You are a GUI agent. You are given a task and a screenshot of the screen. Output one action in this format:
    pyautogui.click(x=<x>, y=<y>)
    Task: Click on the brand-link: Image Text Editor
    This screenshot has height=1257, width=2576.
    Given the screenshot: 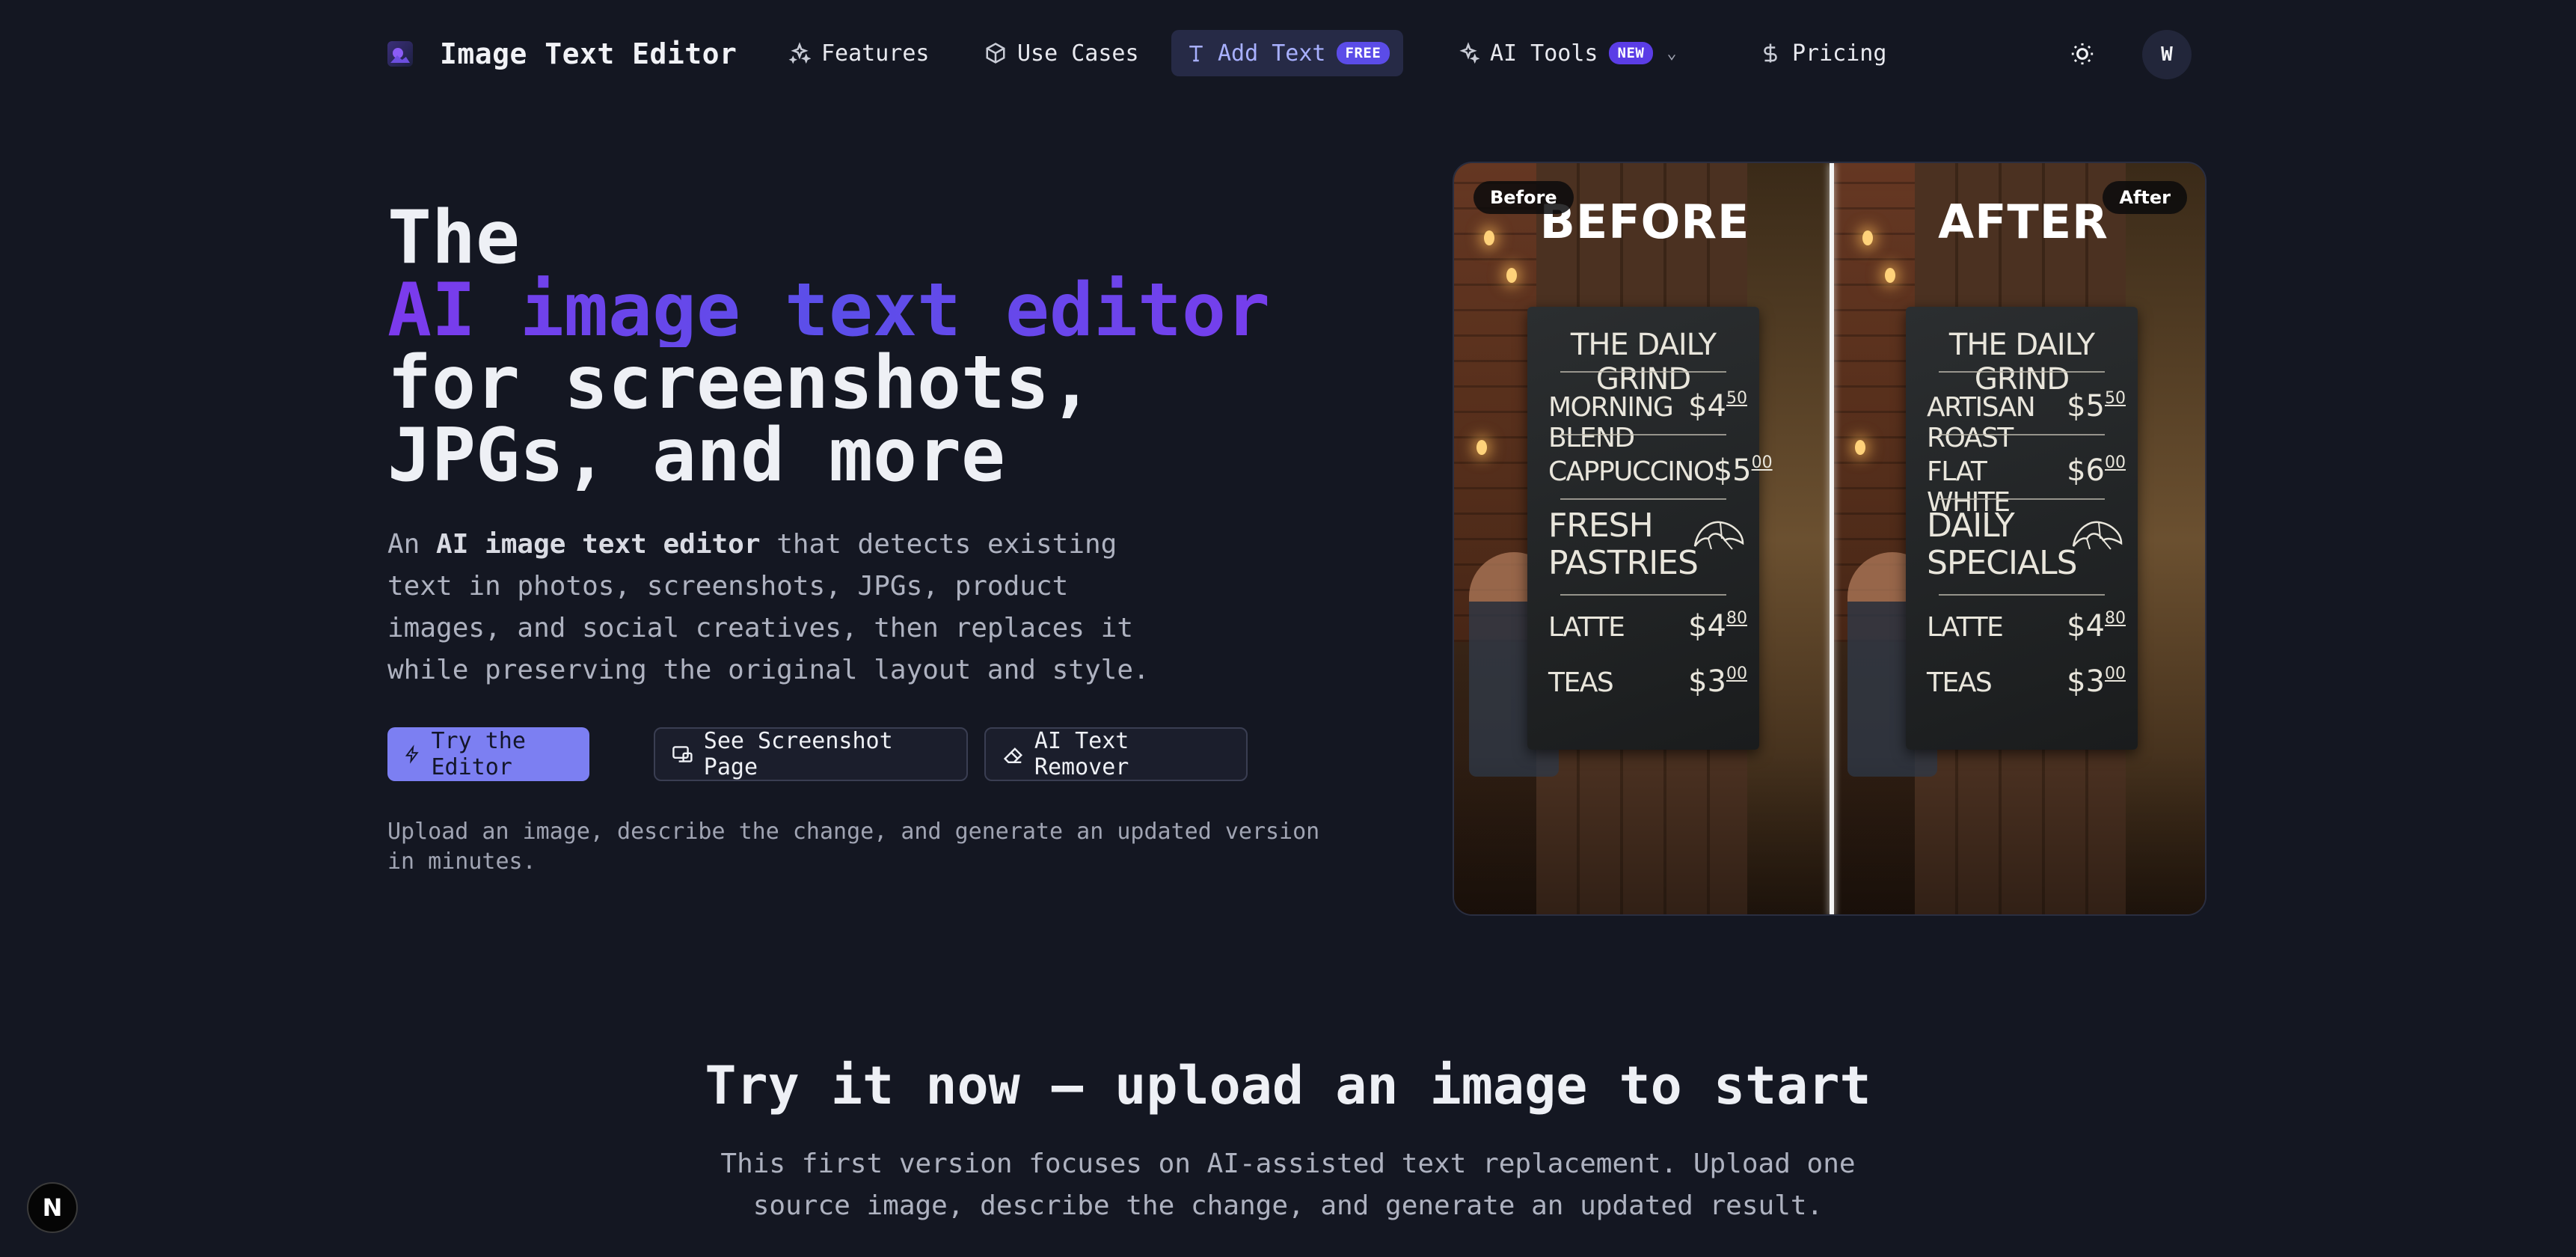 What is the action you would take?
    pyautogui.click(x=562, y=54)
    